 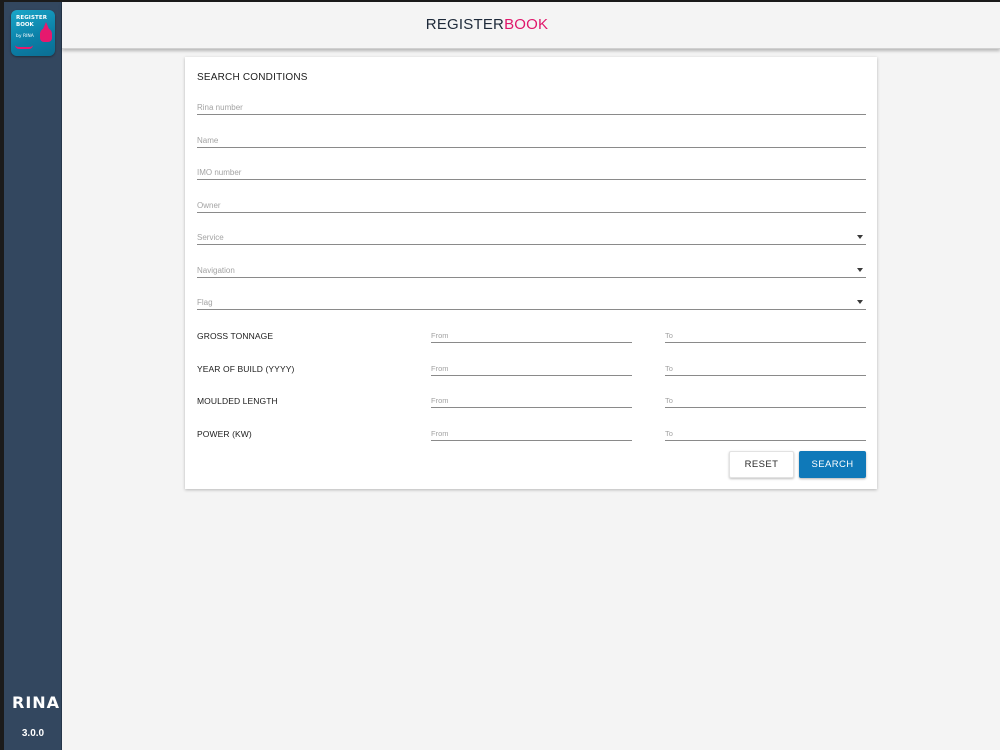 What do you see at coordinates (25, 36) in the screenshot?
I see `app-logo-line3: by RINA` at bounding box center [25, 36].